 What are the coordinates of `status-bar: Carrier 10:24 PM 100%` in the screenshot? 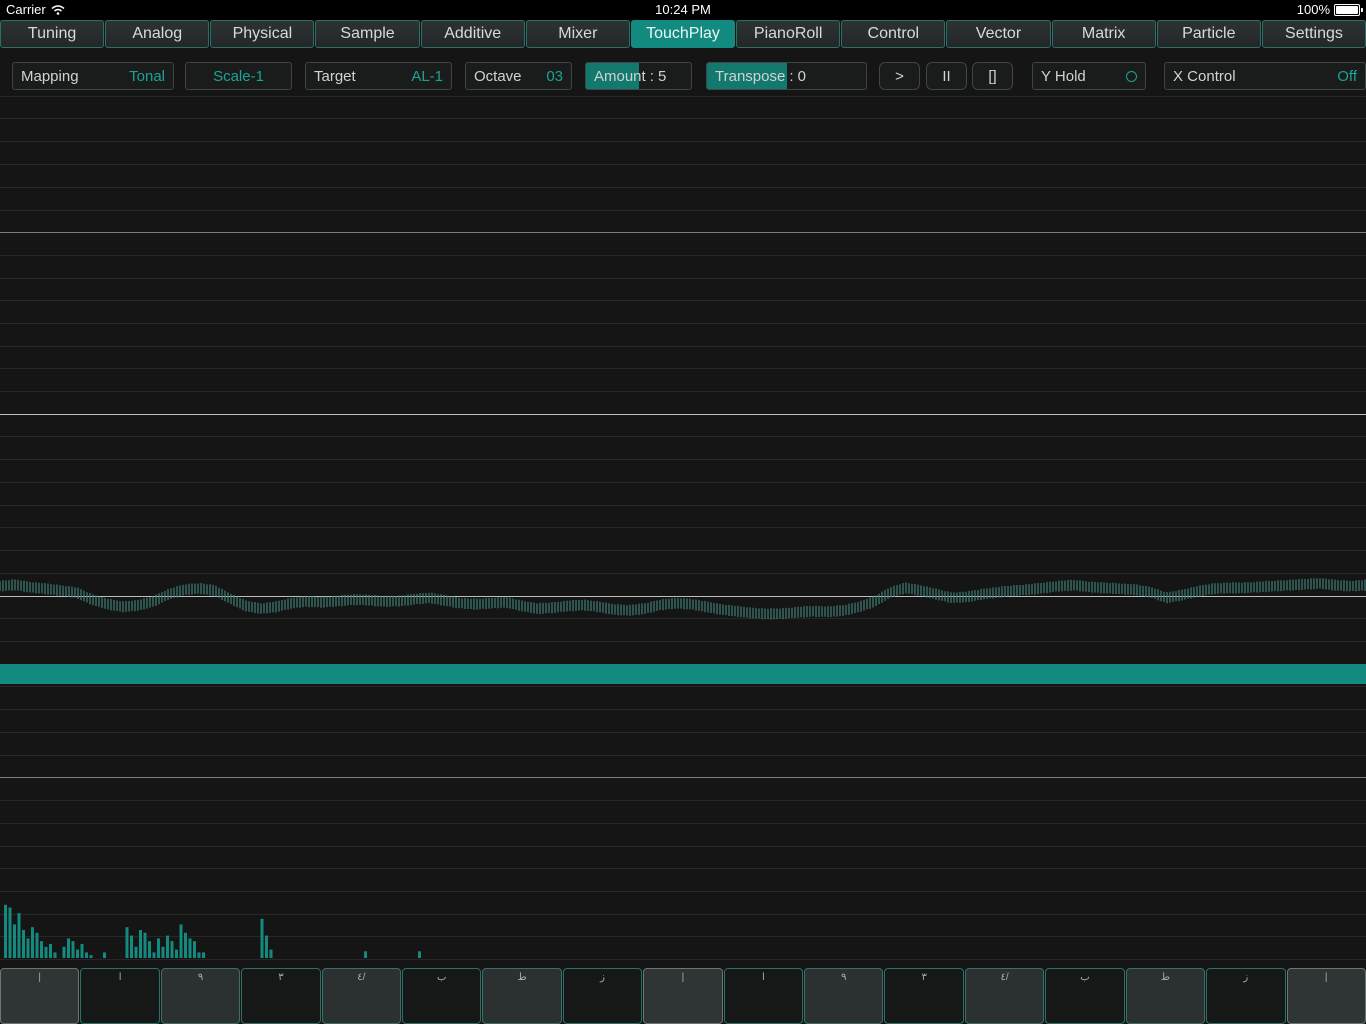 It's located at (683, 10).